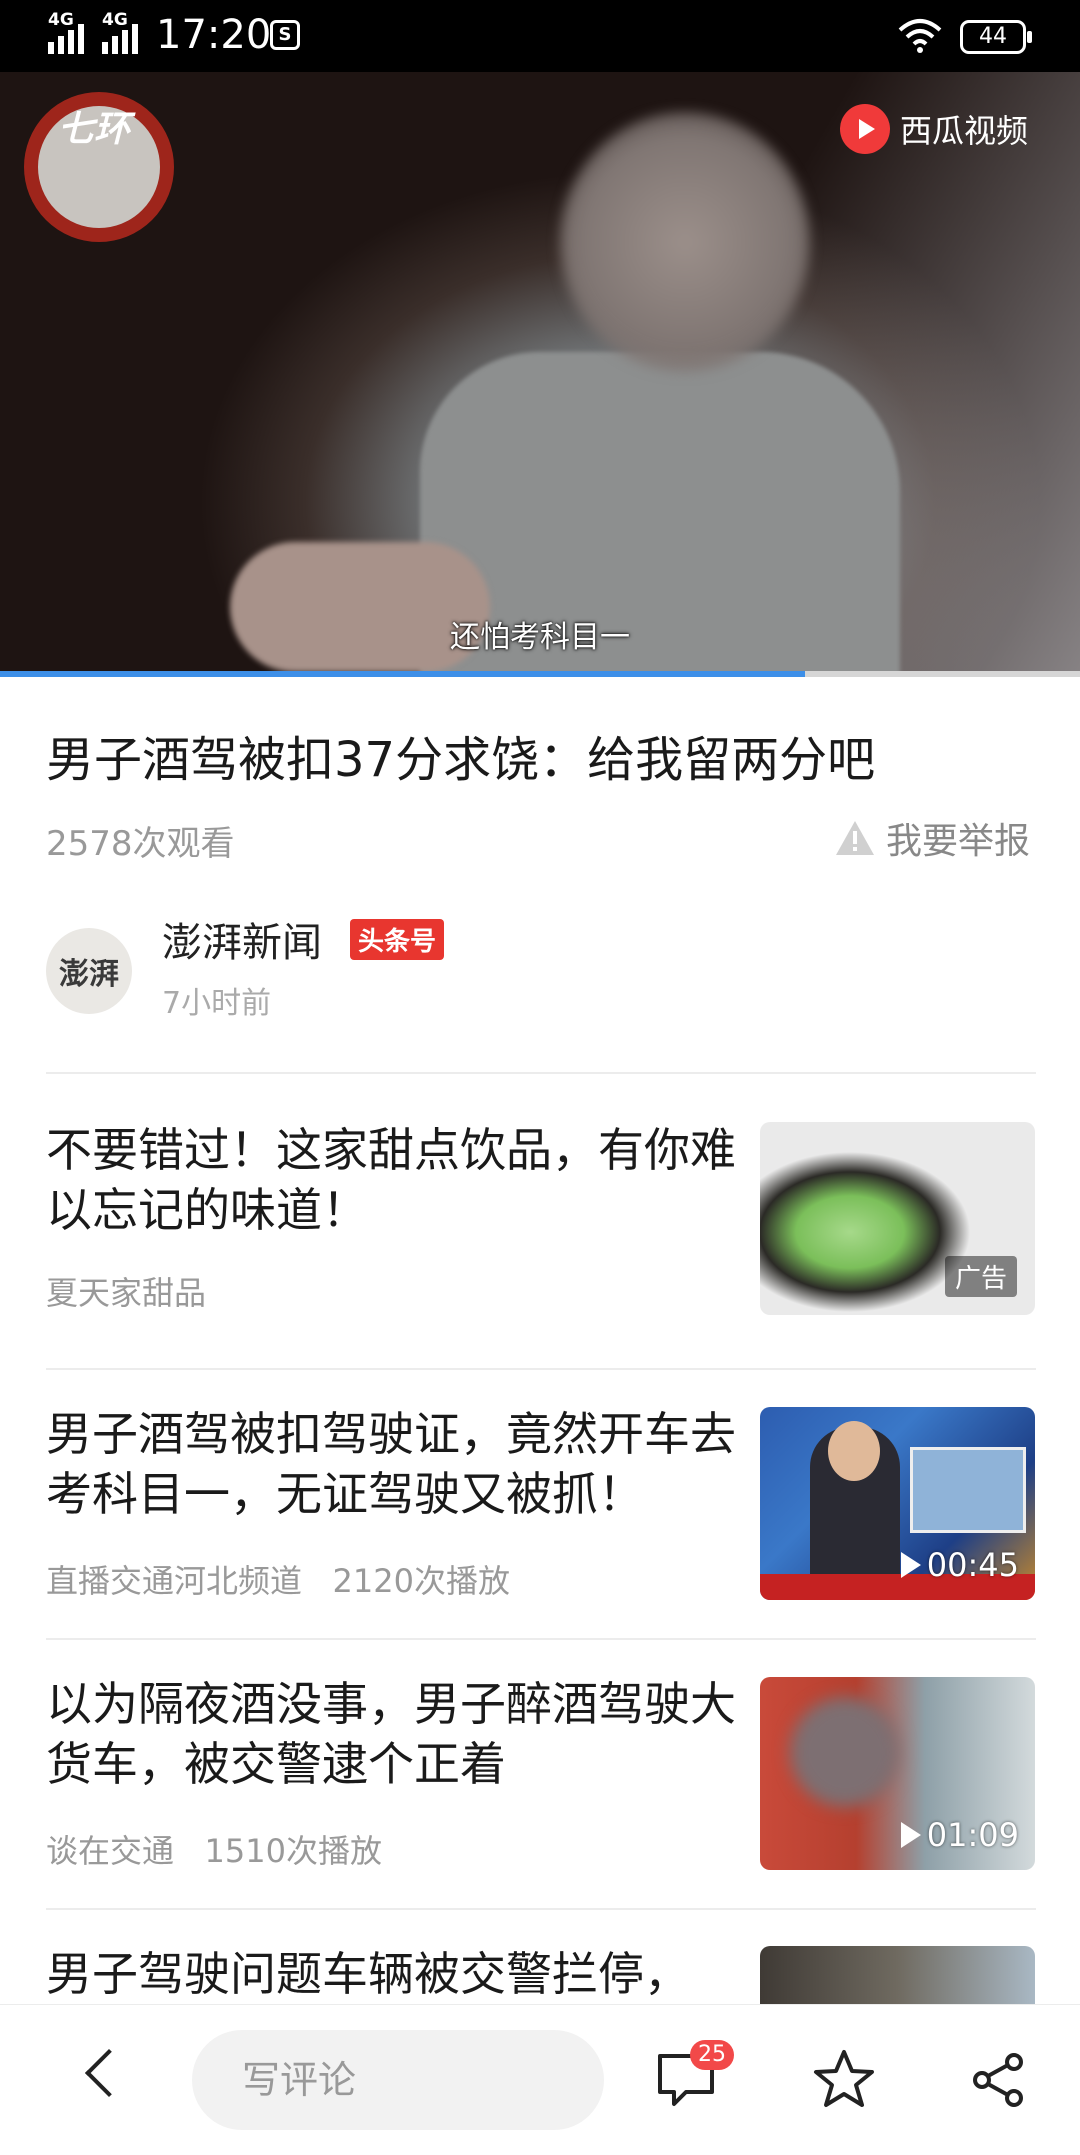 Image resolution: width=1080 pixels, height=2155 pixels. Describe the element at coordinates (120, 32) in the screenshot. I see `signal-icon-2: 4G` at that location.